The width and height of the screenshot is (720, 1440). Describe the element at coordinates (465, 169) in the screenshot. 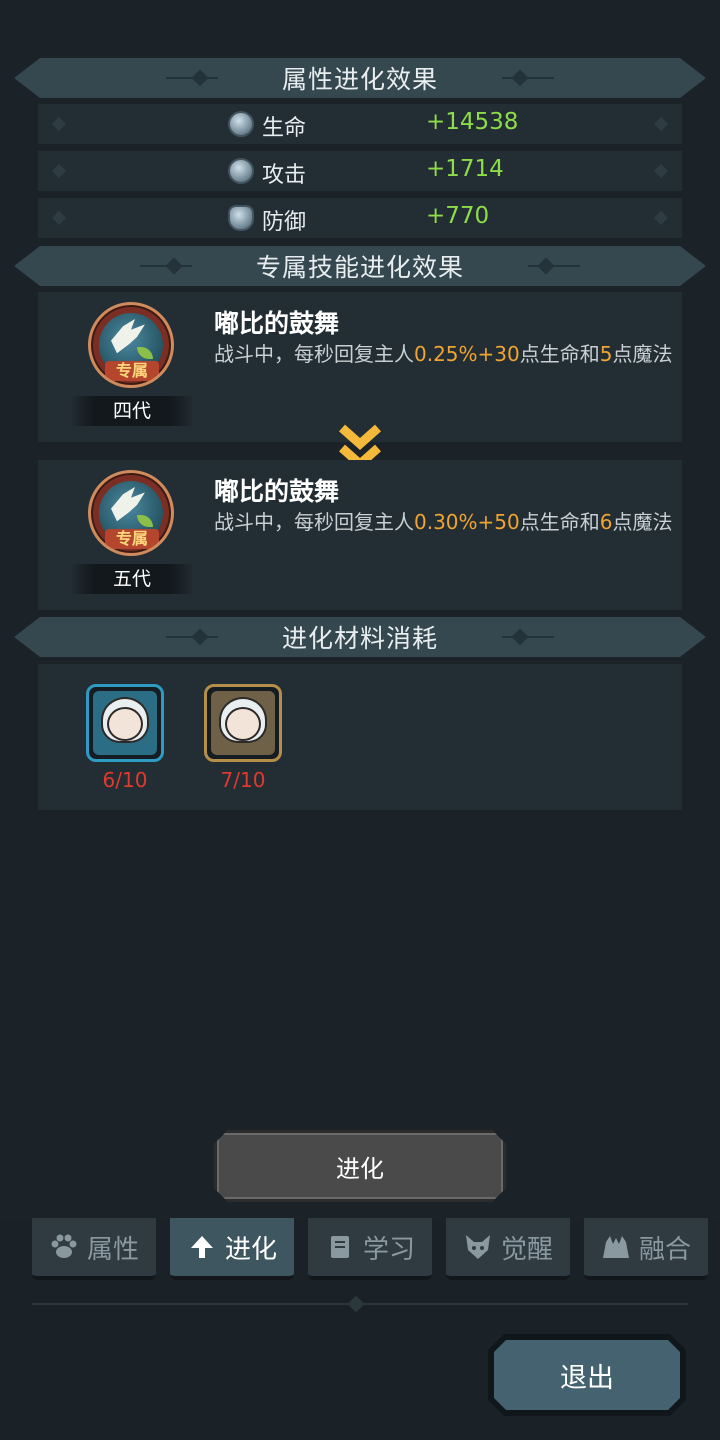

I see `attribute-value: +1714` at that location.